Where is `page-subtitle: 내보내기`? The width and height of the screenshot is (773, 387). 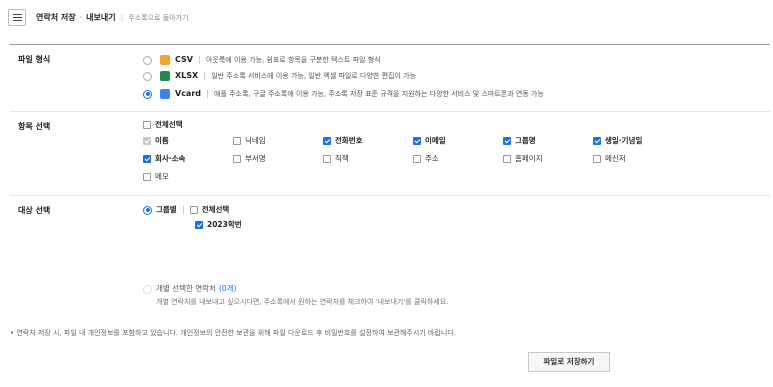 page-subtitle: 내보내기 is located at coordinates (101, 17).